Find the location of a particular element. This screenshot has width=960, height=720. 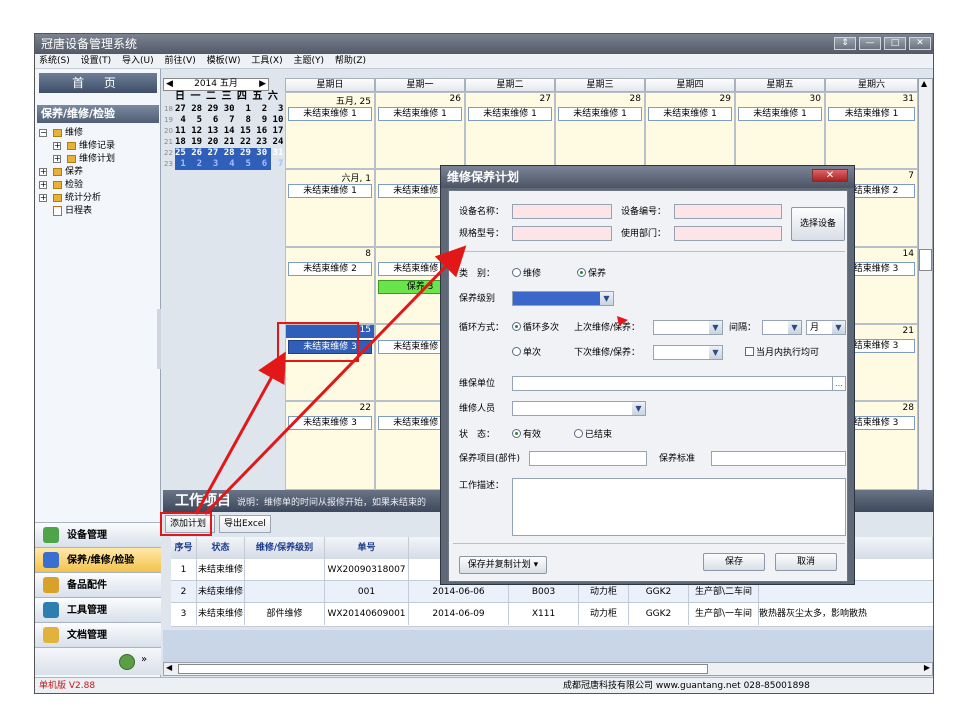

pointer-mark is located at coordinates (622, 321).